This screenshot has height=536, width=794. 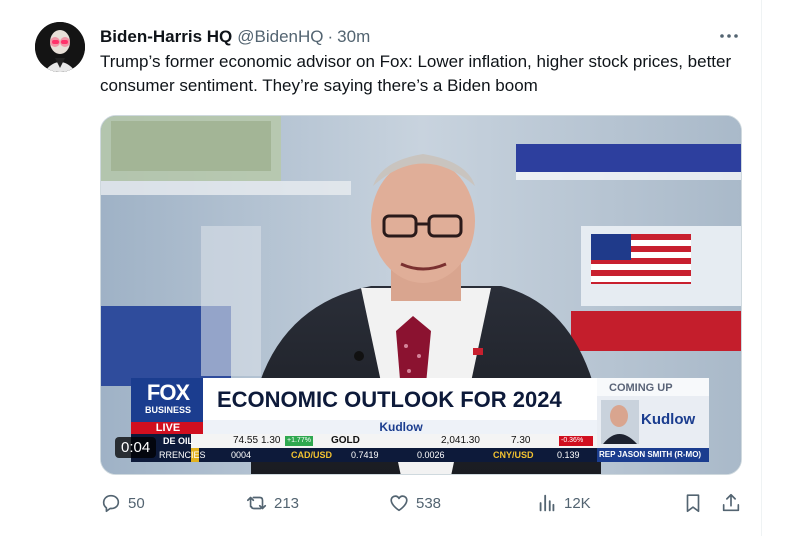 What do you see at coordinates (168, 428) in the screenshot?
I see `live-badge: LIVE` at bounding box center [168, 428].